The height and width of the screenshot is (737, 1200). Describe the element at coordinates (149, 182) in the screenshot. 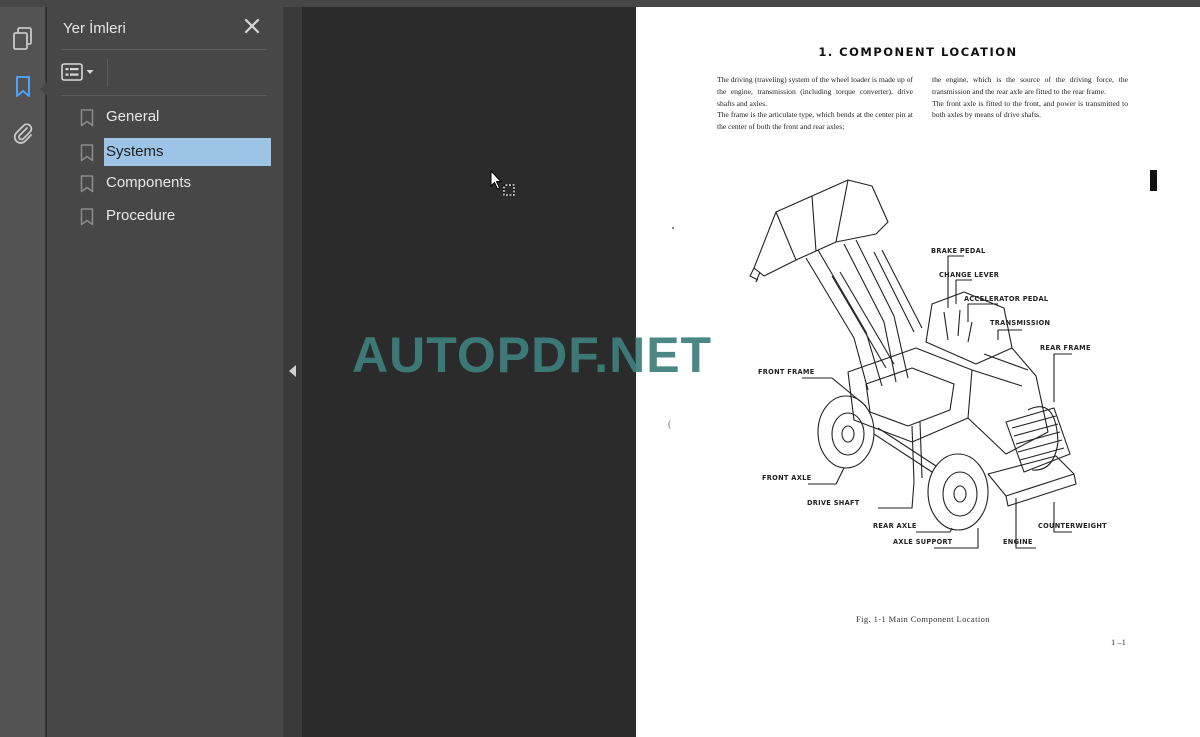

I see `bookmark-label: Components` at that location.